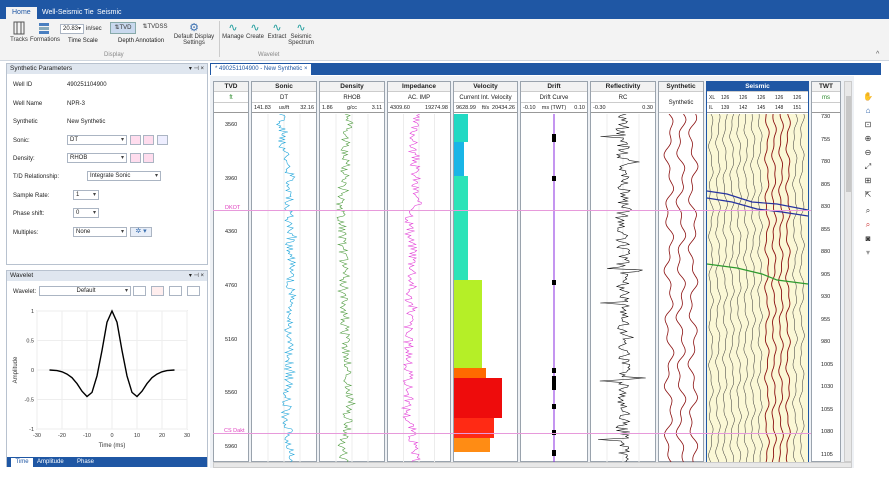  Describe the element at coordinates (148, 158) in the screenshot. I see `density-copy-icon` at that location.